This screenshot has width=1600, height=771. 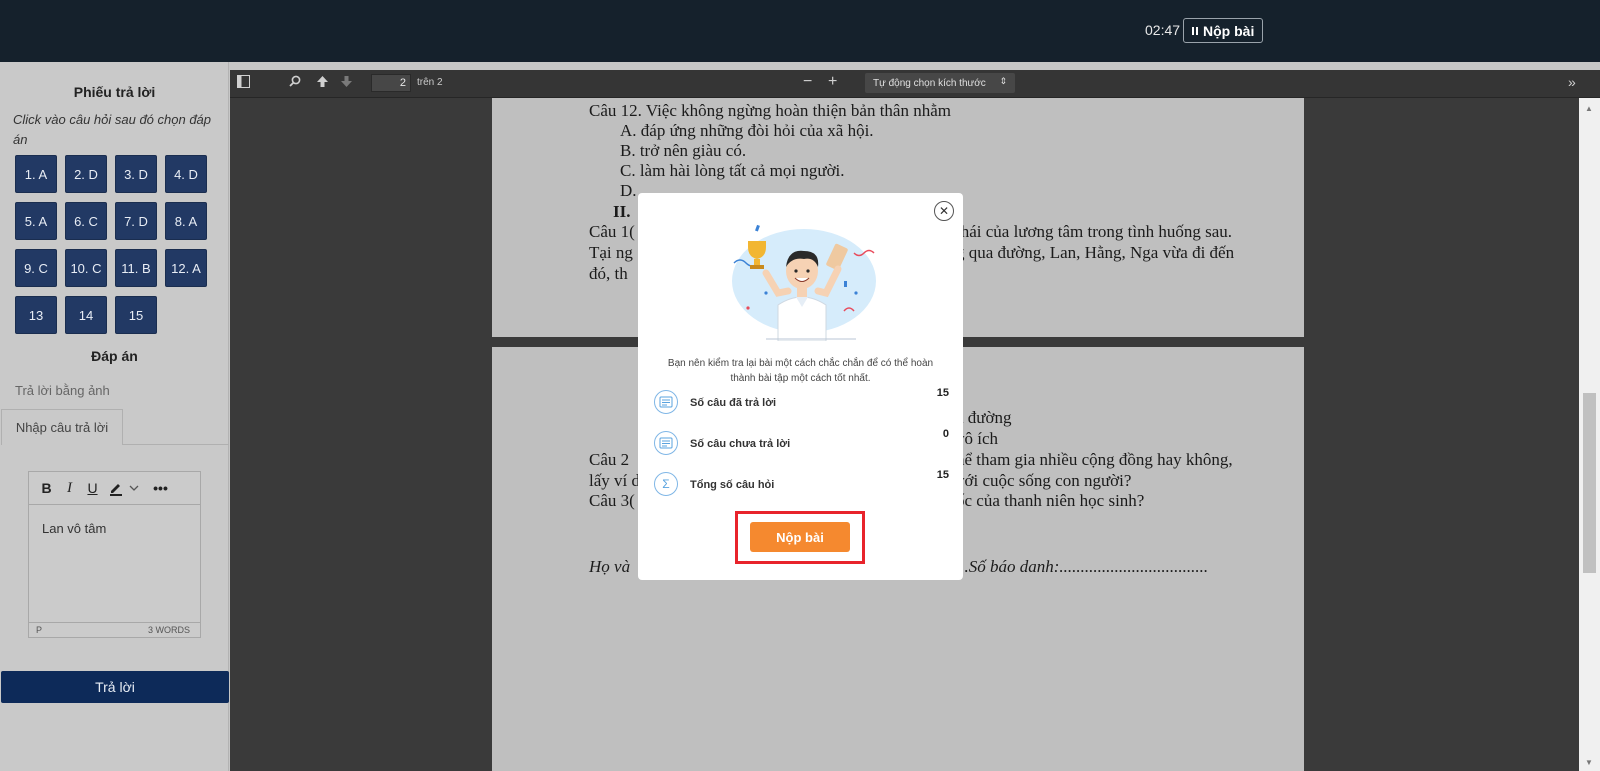 I want to click on sigma-icon: Σ, so click(x=666, y=484).